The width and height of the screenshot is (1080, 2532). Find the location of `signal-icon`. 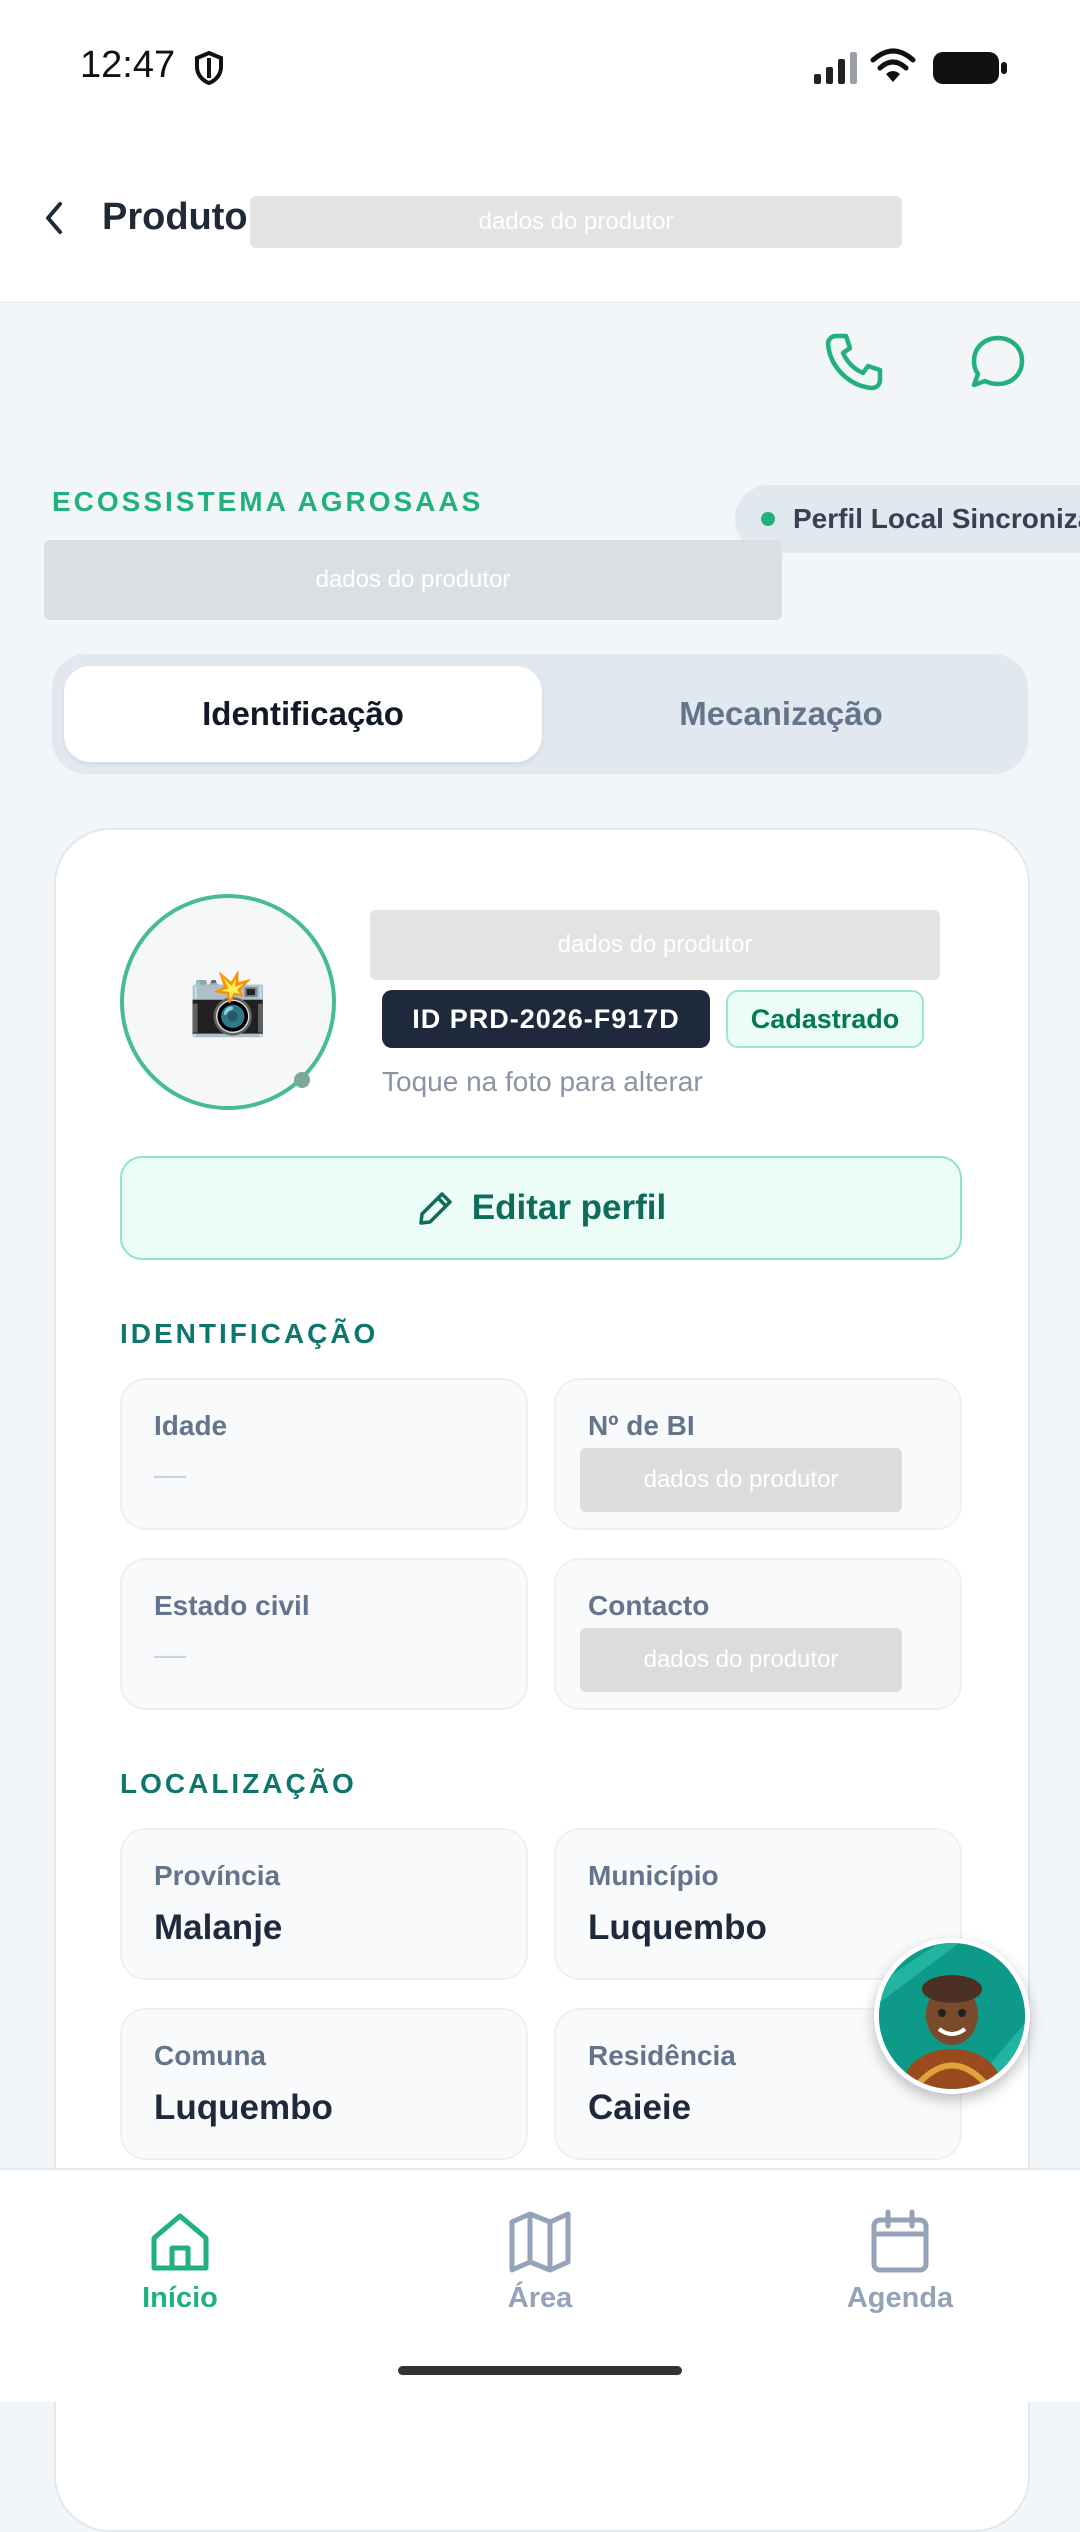

signal-icon is located at coordinates (835, 68).